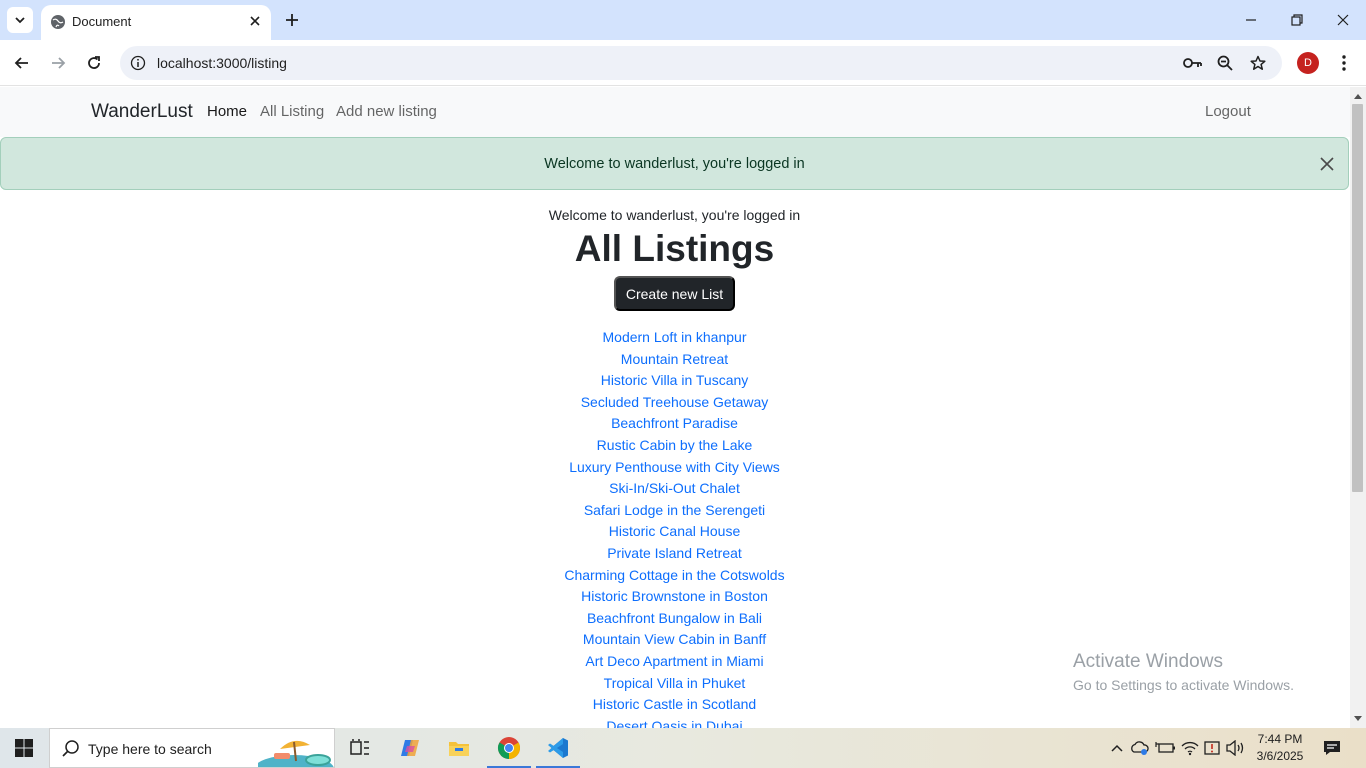 The height and width of the screenshot is (768, 1366). I want to click on close-icon, so click(1343, 20).